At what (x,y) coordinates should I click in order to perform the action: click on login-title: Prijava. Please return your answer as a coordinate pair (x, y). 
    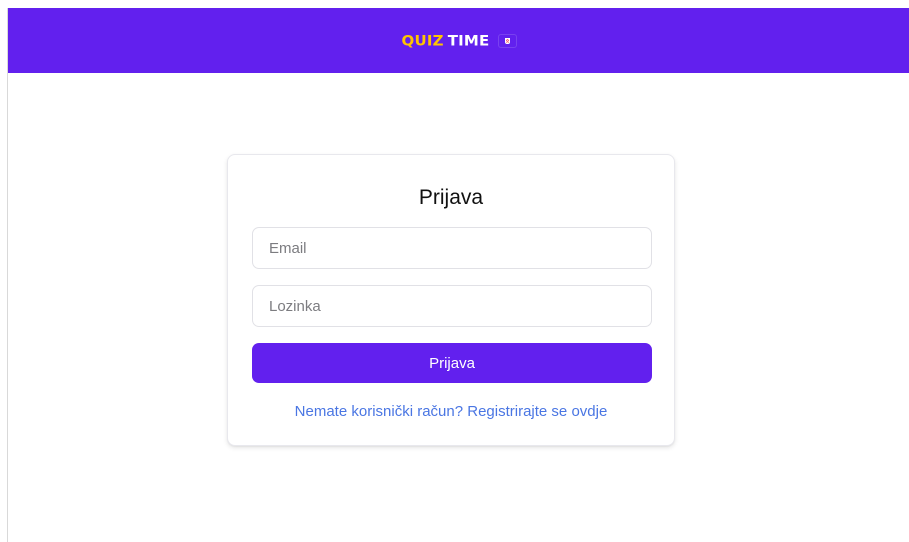
    Looking at the image, I should click on (451, 197).